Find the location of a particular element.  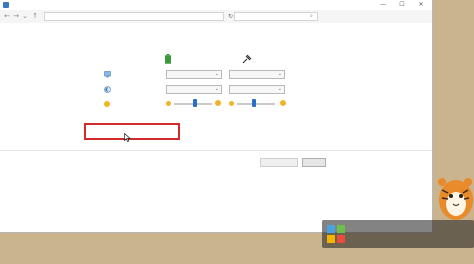

cancel-button is located at coordinates (314, 162).